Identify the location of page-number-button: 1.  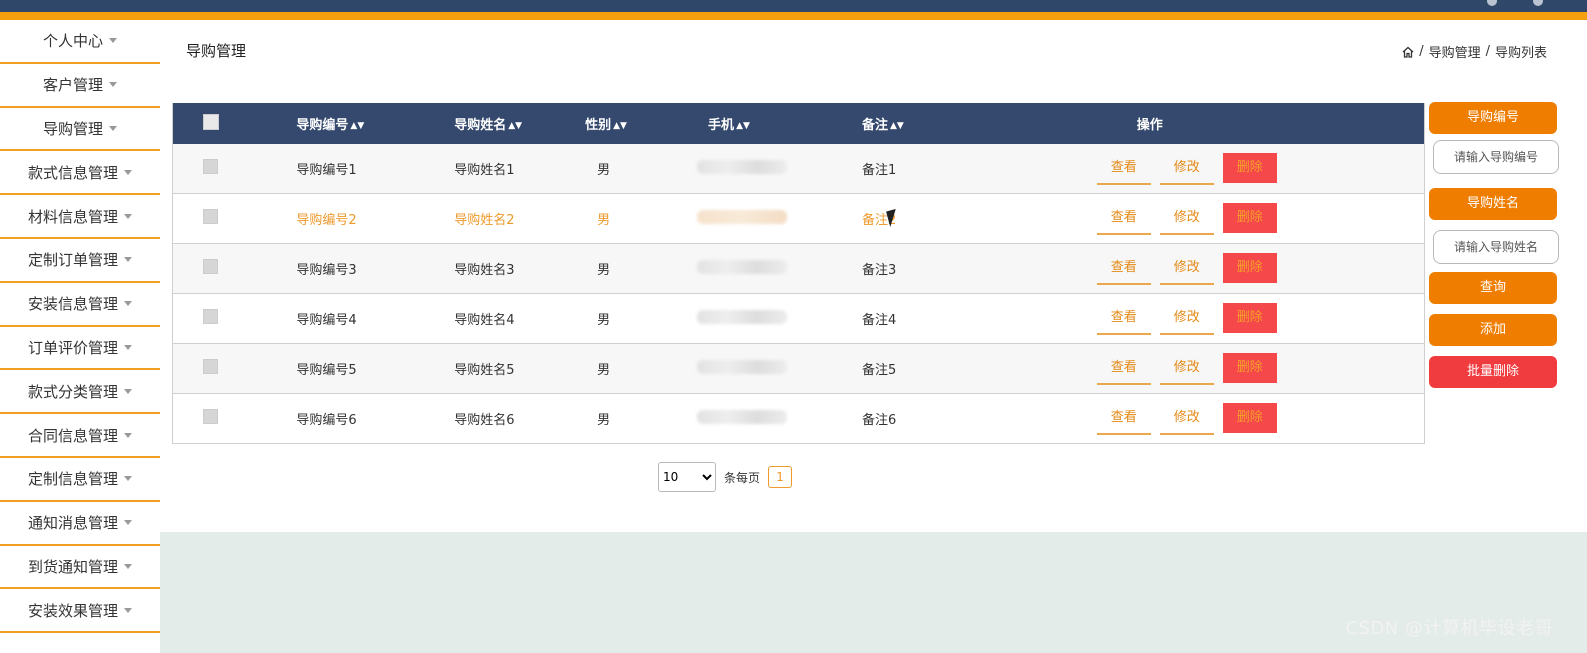
(780, 477).